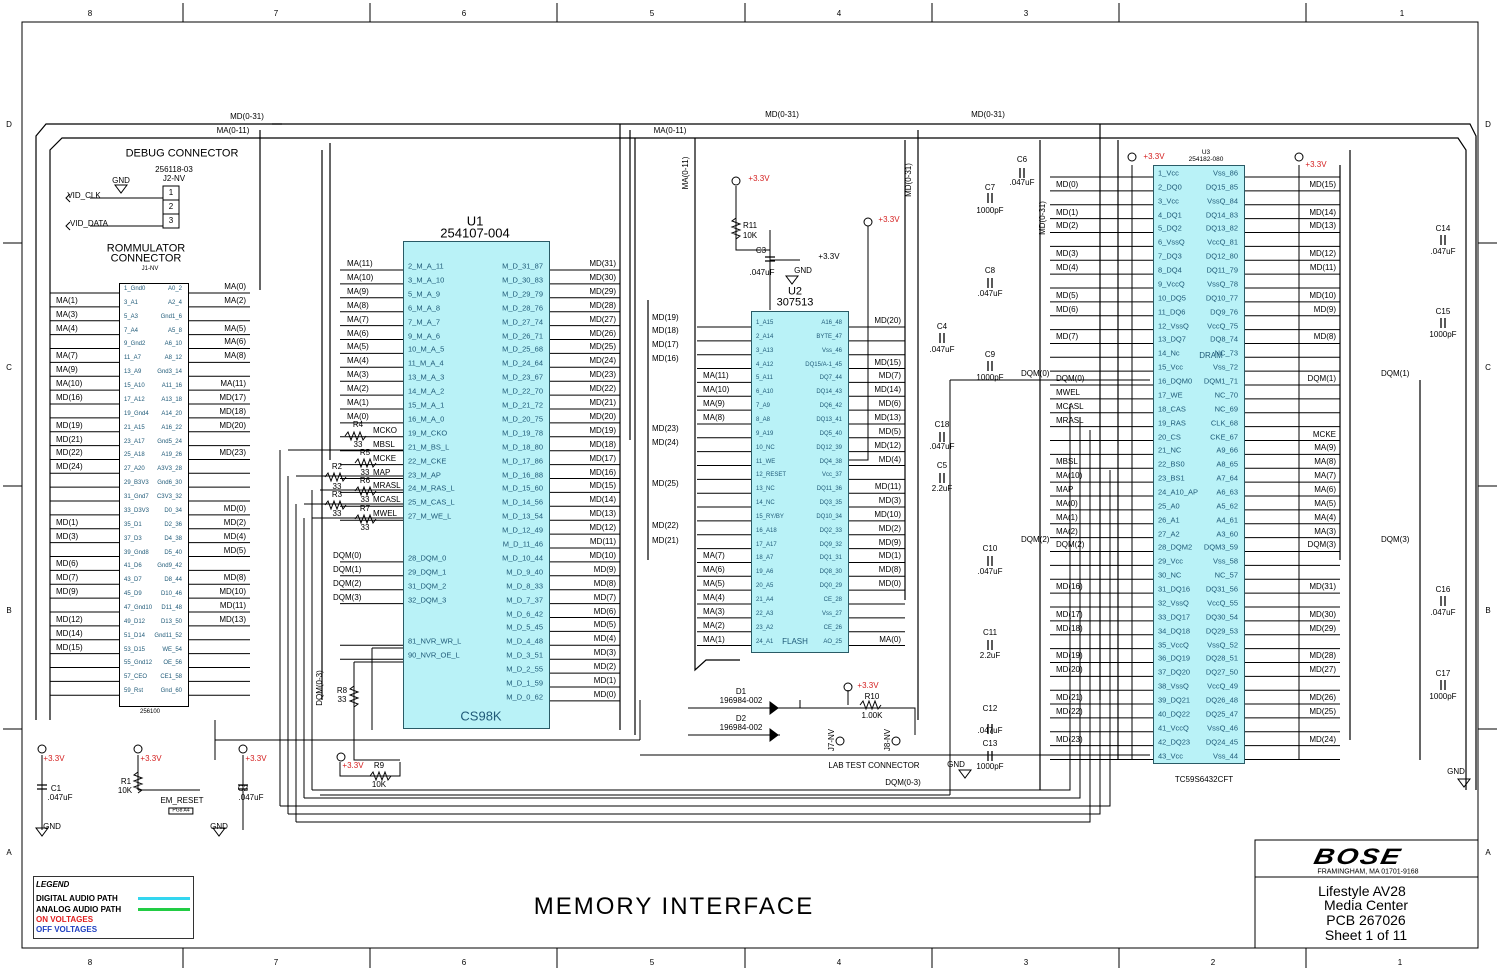  Describe the element at coordinates (874, 765) in the screenshot. I see `lab-test-connector-label: LAB TEST CONNECTOR` at that location.